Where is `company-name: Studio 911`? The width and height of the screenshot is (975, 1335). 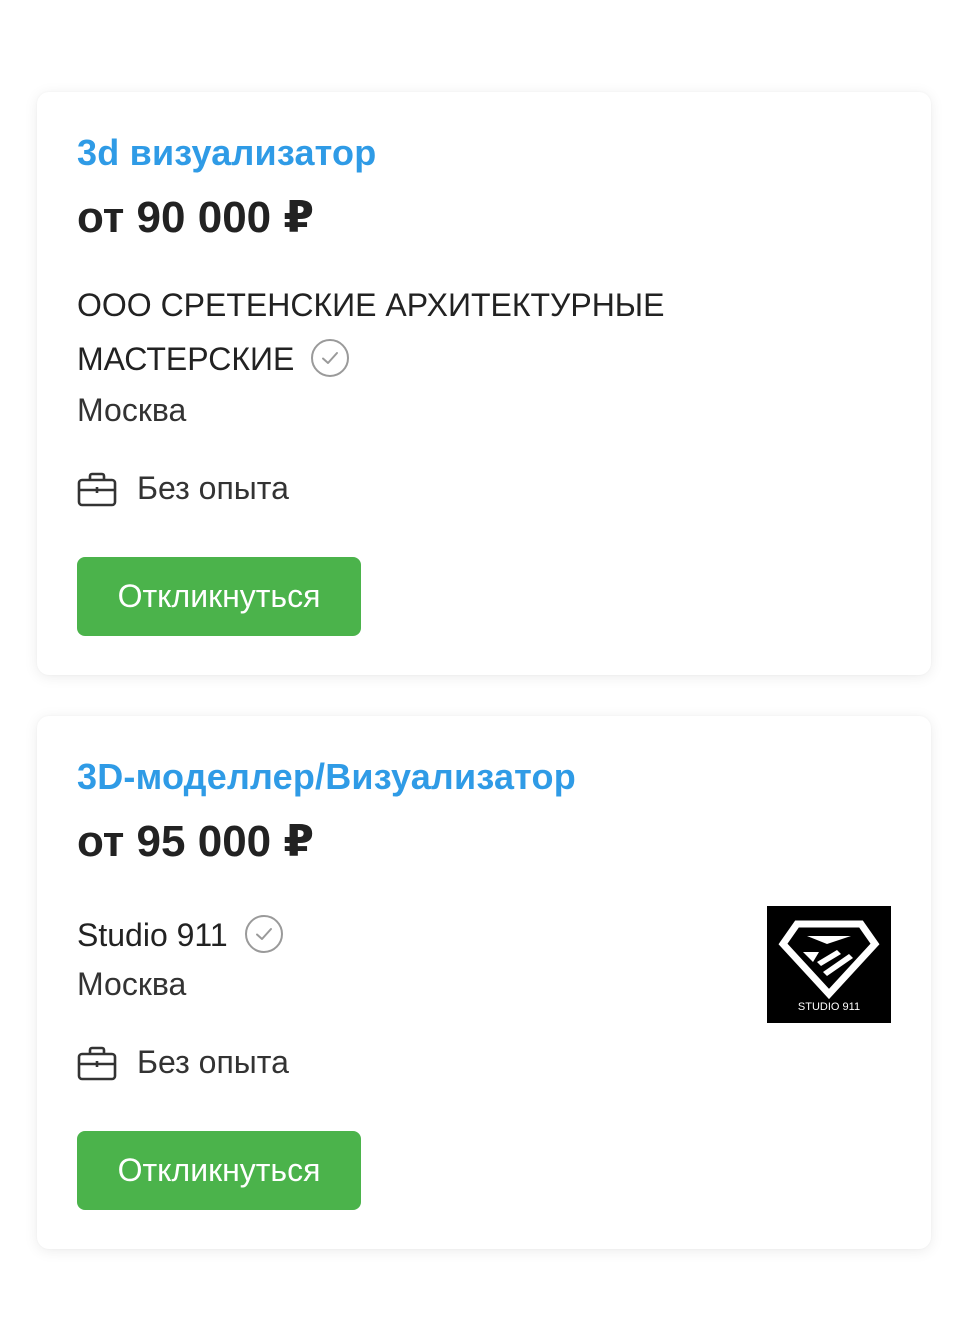
company-name: Studio 911 is located at coordinates (152, 935).